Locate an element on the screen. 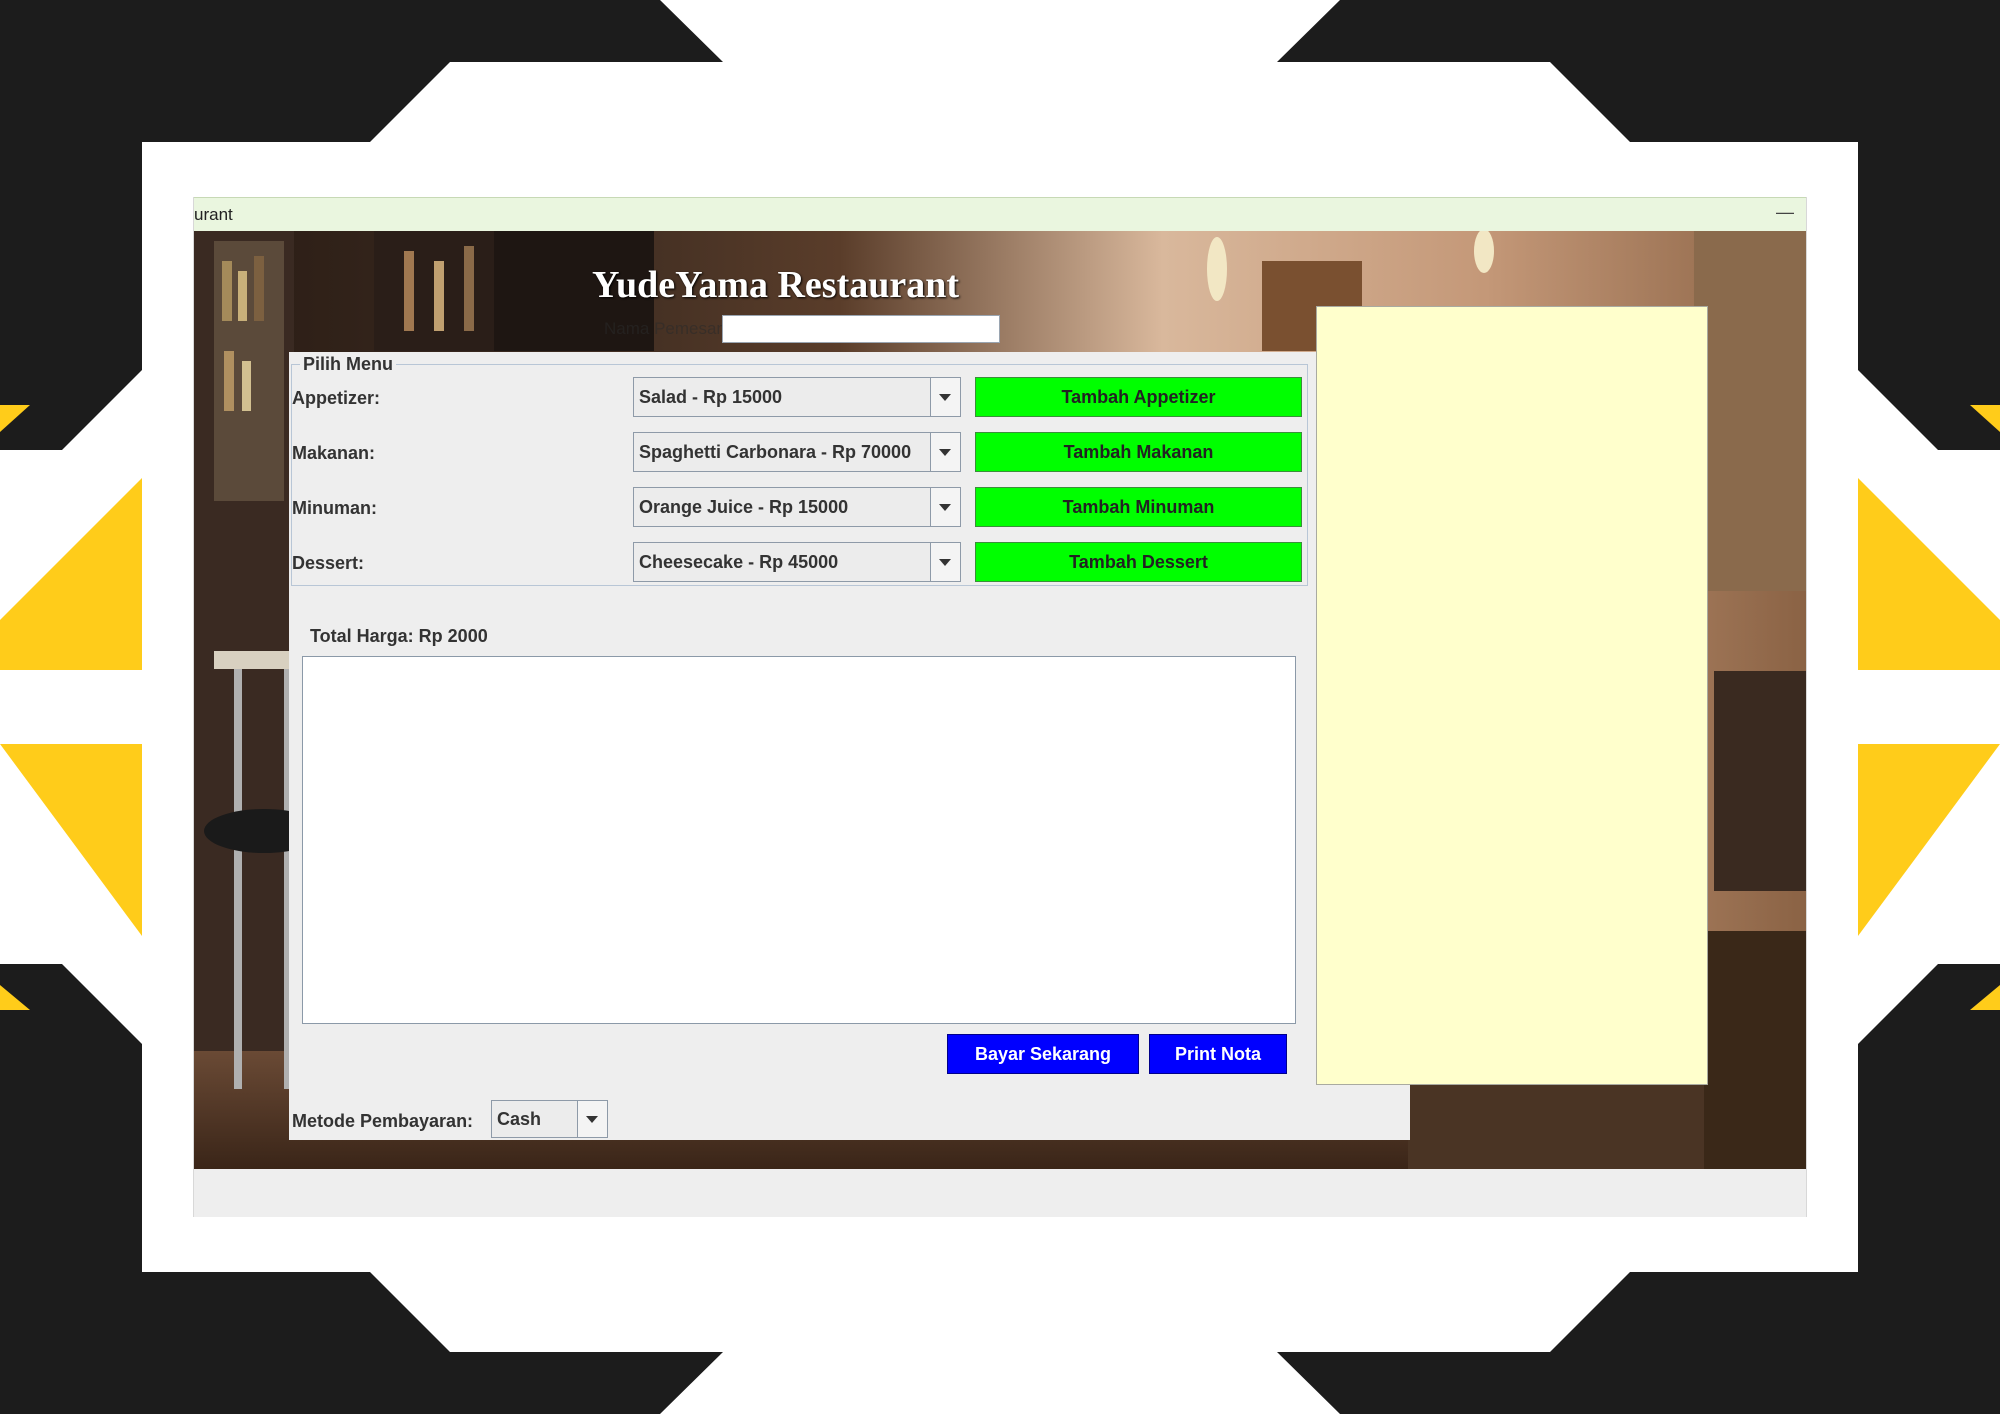  minuman-dropdown: Orange Juice - Rp 15000 is located at coordinates (797, 507).